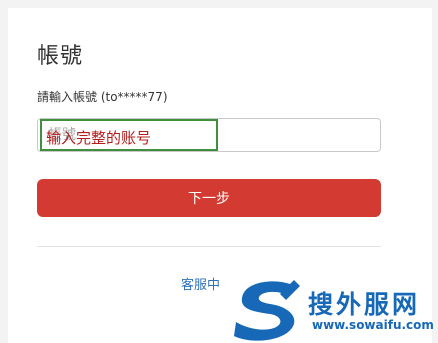 The height and width of the screenshot is (343, 438). What do you see at coordinates (200, 283) in the screenshot?
I see `customer-service-link: 客服中` at bounding box center [200, 283].